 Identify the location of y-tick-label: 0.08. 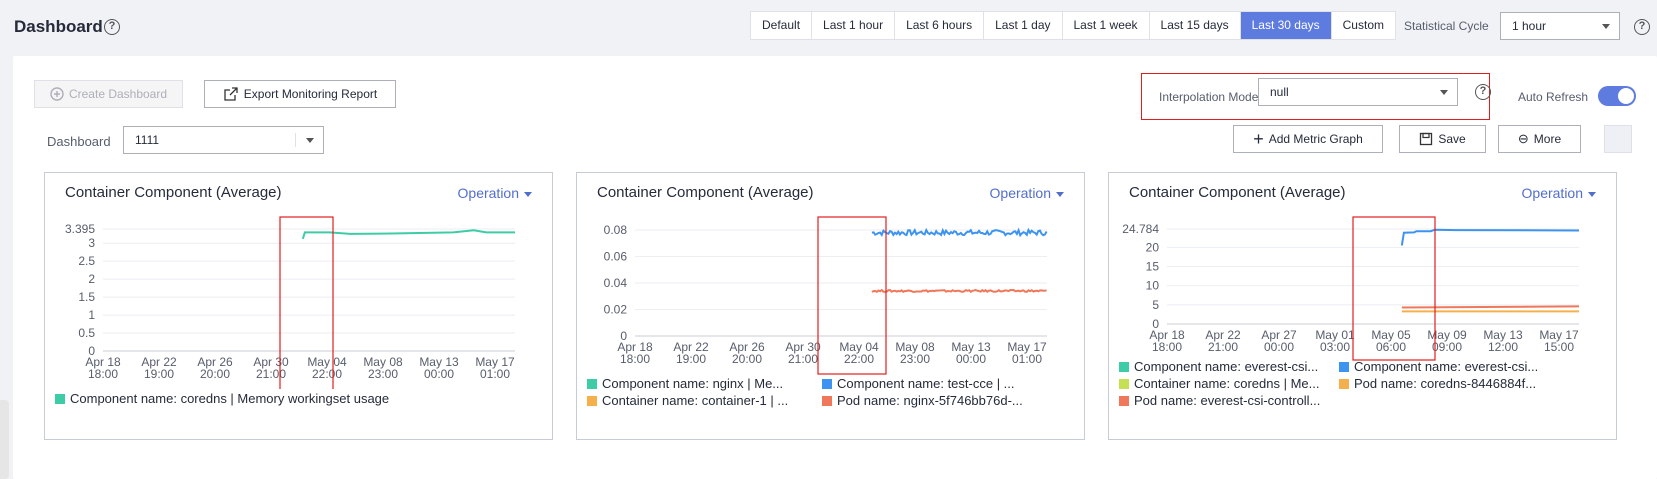
(616, 230).